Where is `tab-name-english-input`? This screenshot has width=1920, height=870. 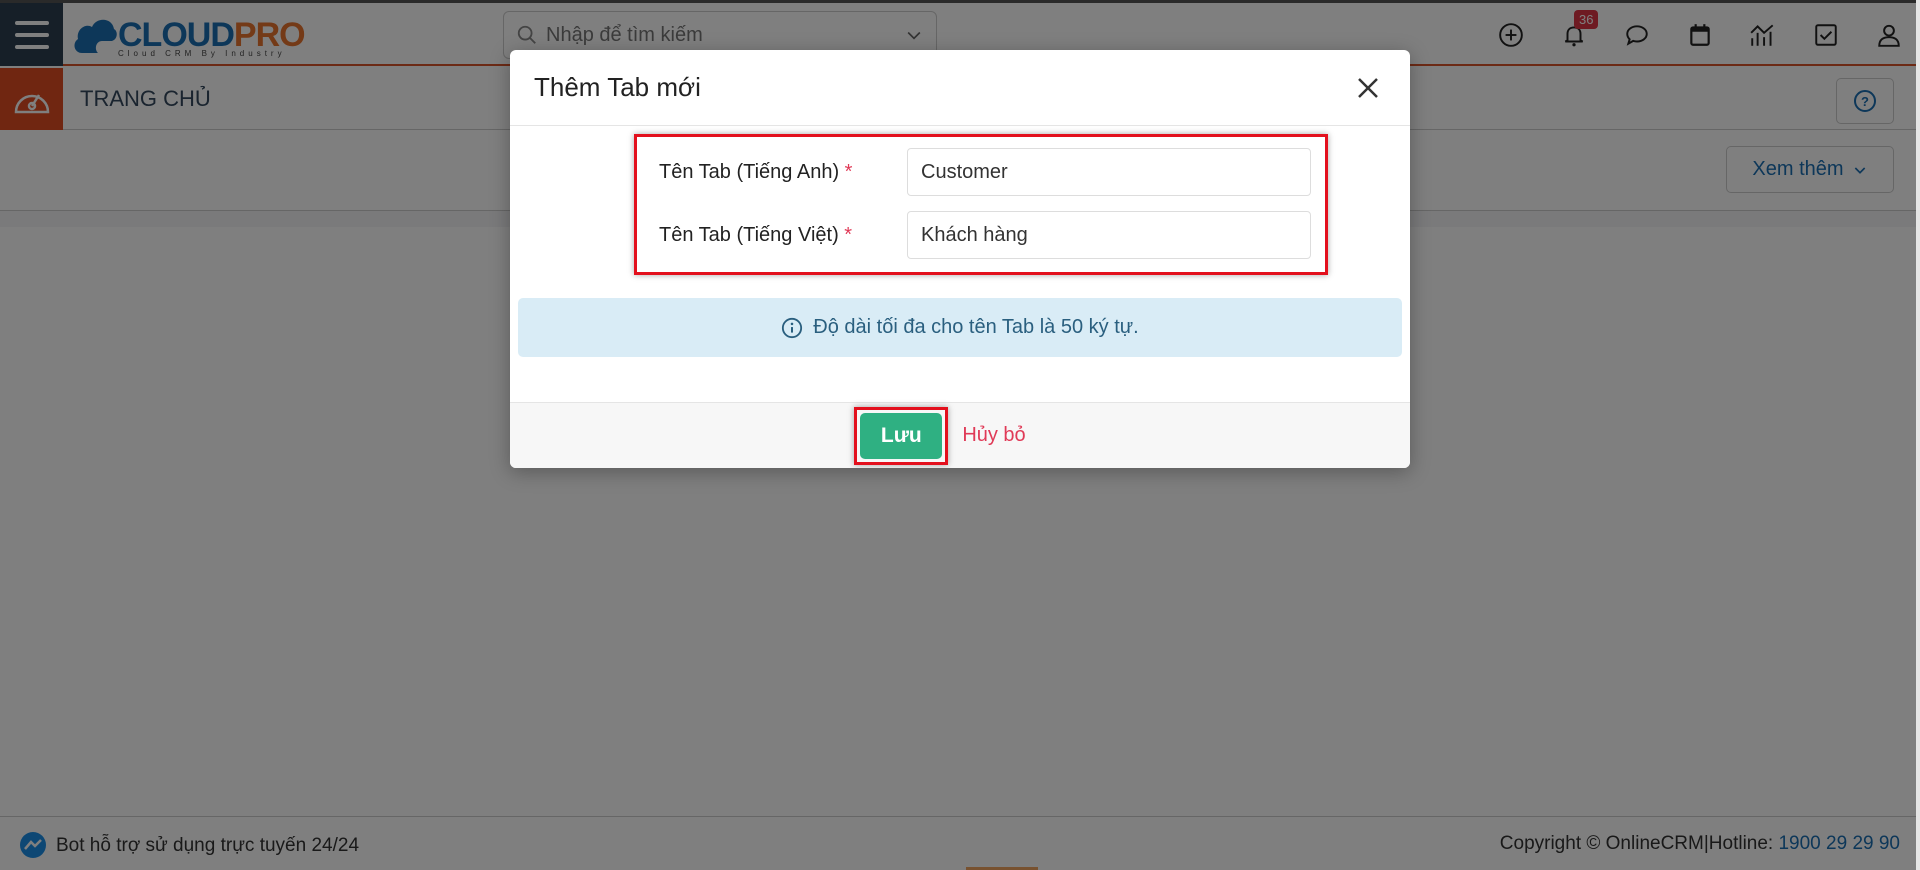
tab-name-english-input is located at coordinates (1109, 172).